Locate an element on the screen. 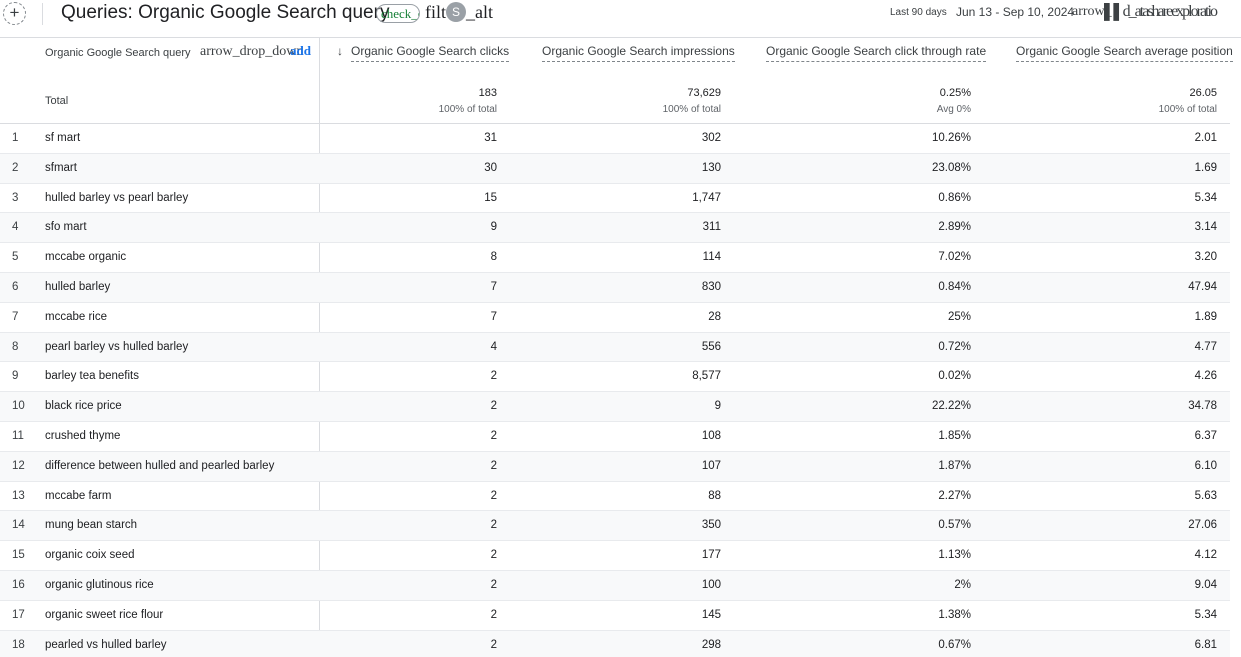  clicks-cell: 30 is located at coordinates (490, 167).